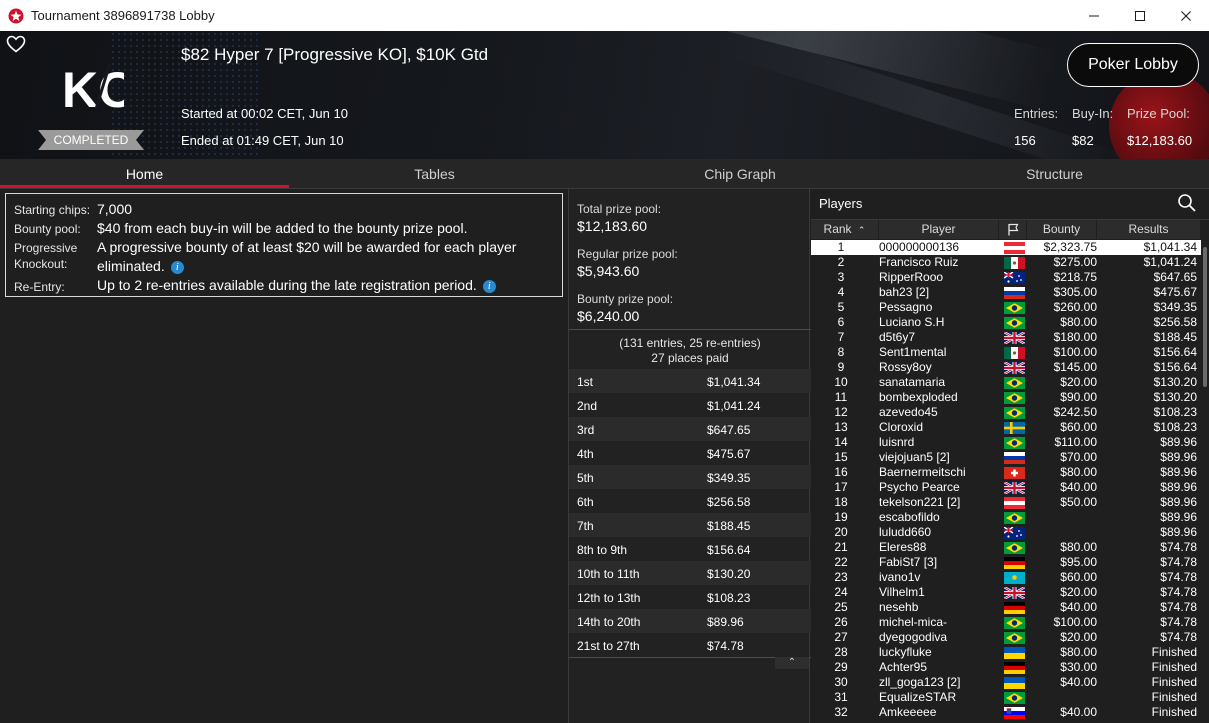  Describe the element at coordinates (690, 621) in the screenshot. I see `payout-row: 14th to 20th $89.96` at that location.